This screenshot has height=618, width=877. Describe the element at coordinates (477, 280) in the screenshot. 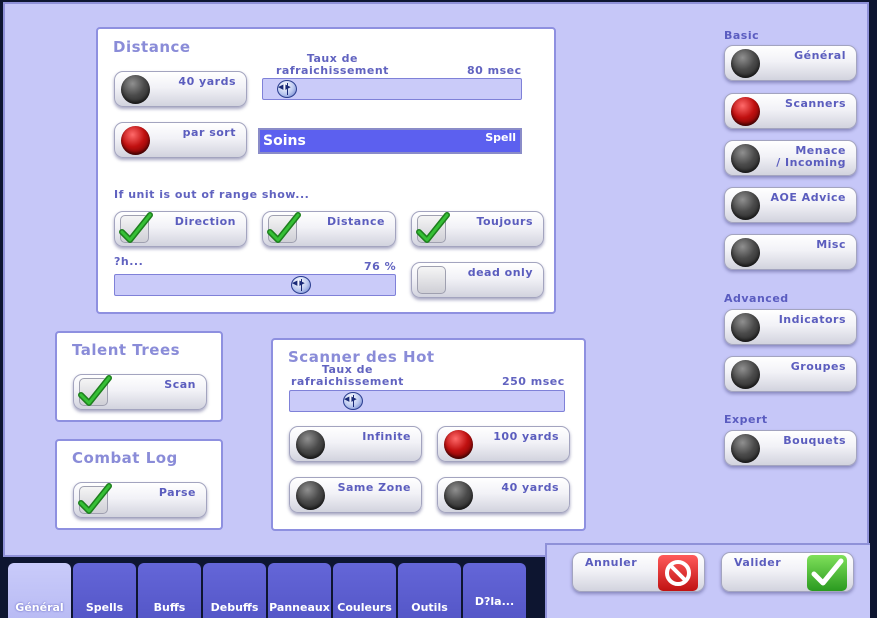

I see `dead-only-button: dead only` at that location.